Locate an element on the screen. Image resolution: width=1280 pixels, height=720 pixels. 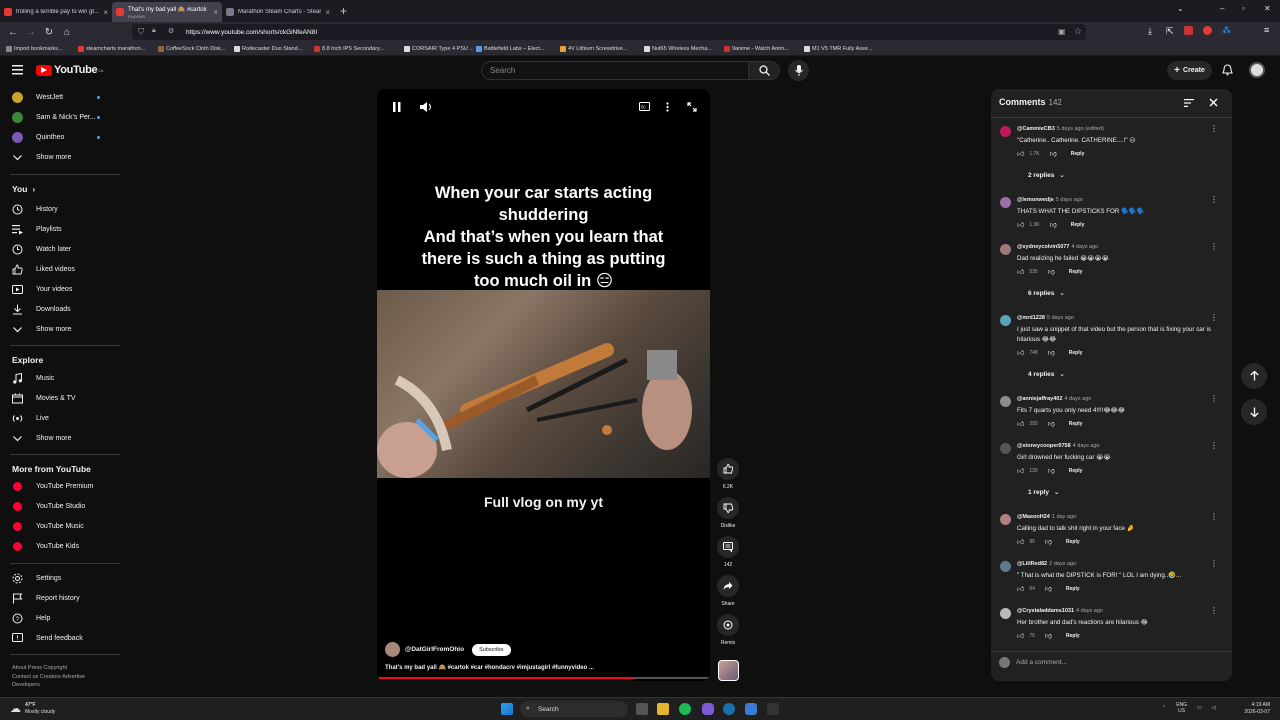
discord-icon is located at coordinates (708, 709).